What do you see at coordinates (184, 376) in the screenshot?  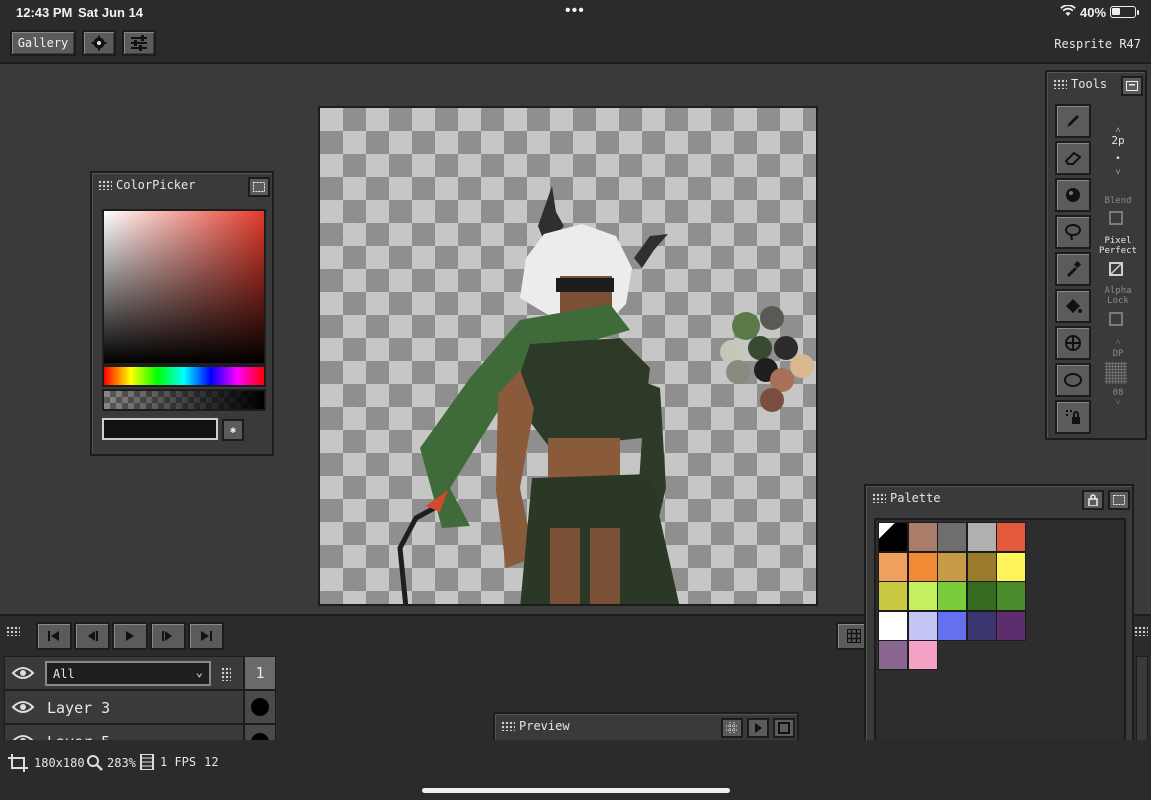 I see `hue-slider` at bounding box center [184, 376].